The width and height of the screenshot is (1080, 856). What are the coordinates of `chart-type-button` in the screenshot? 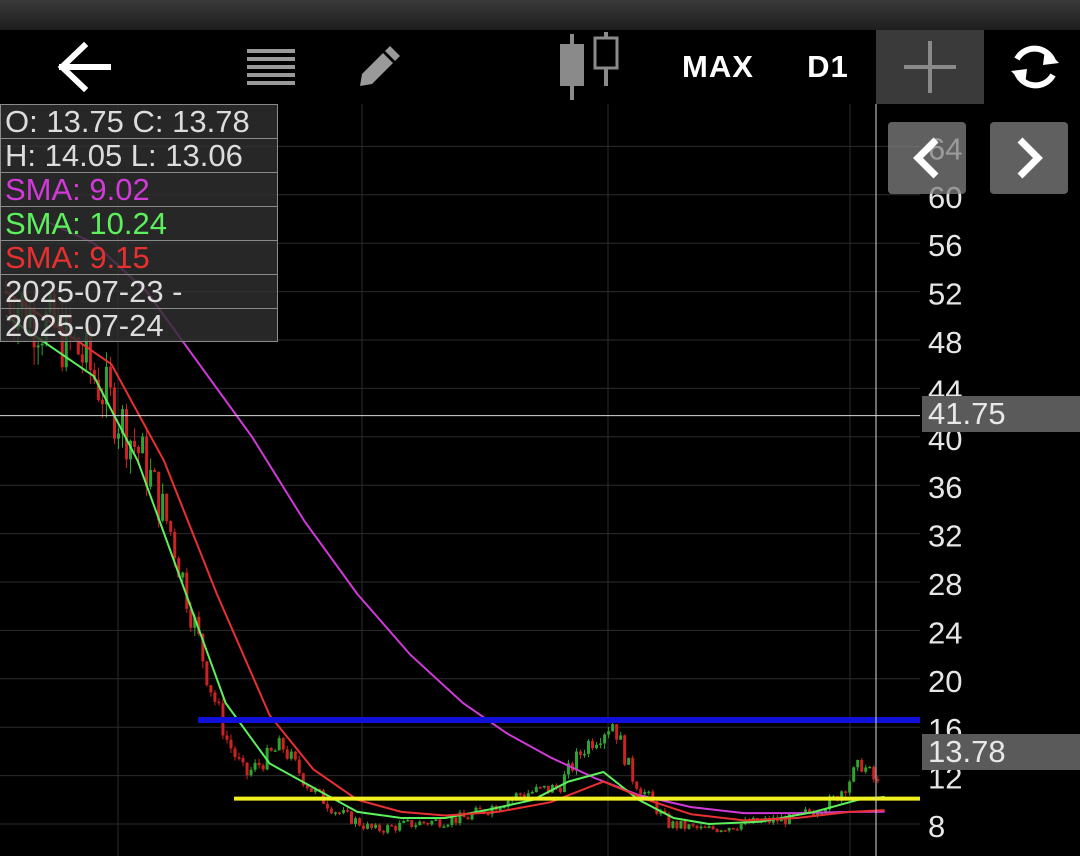 It's located at (589, 67).